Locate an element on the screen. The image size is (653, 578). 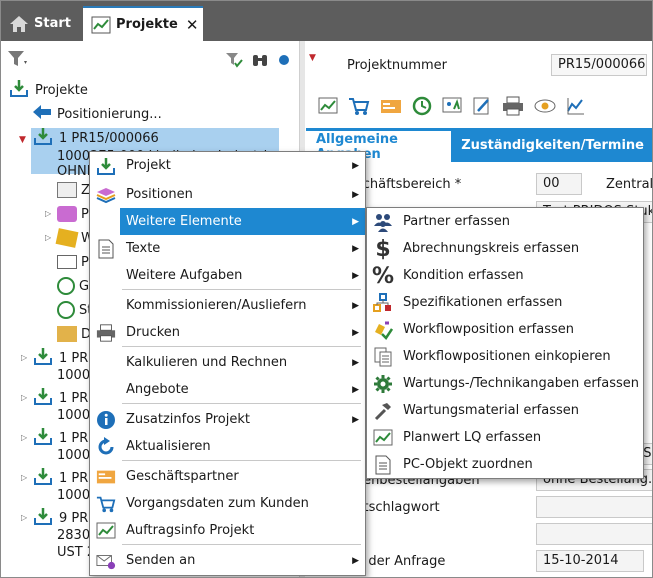
context-menu-item: Angebote ▶ is located at coordinates (227, 389).